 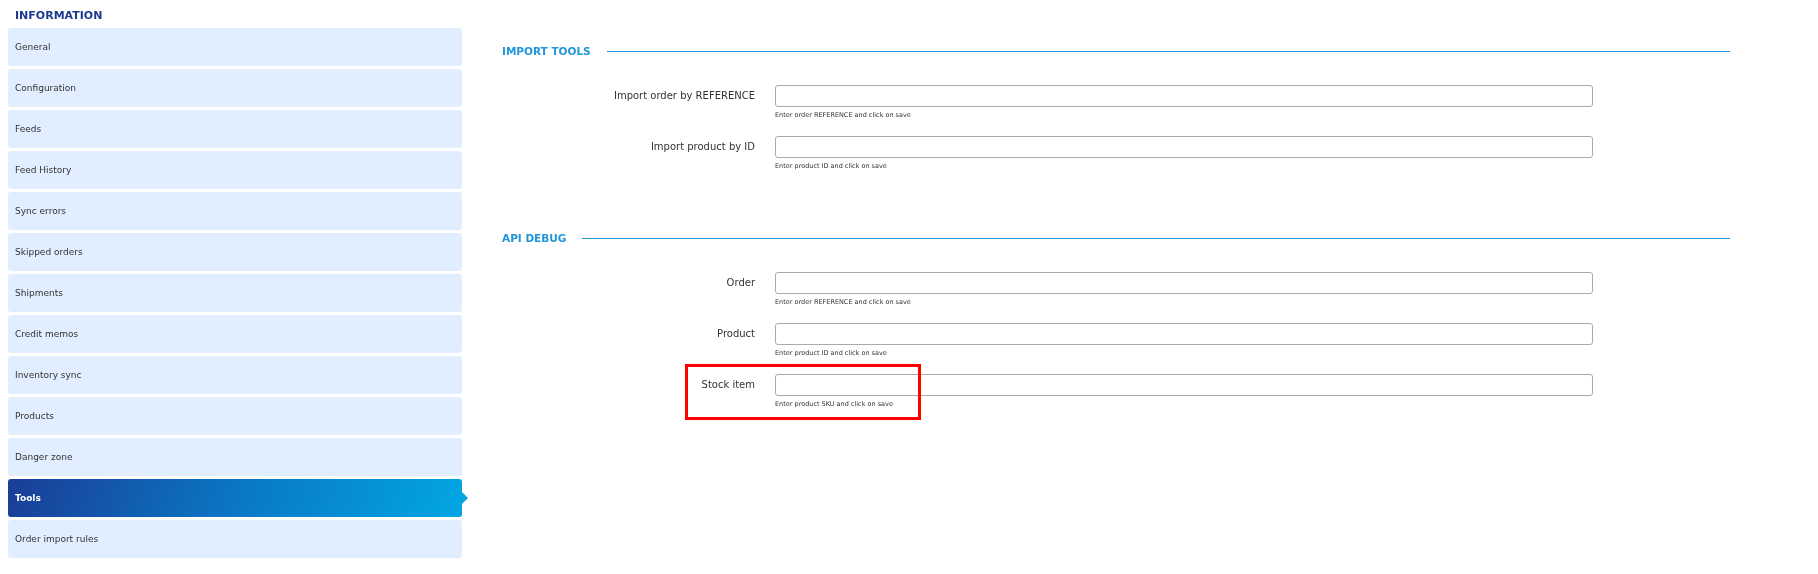 I want to click on field-label: Stock item, so click(x=727, y=385).